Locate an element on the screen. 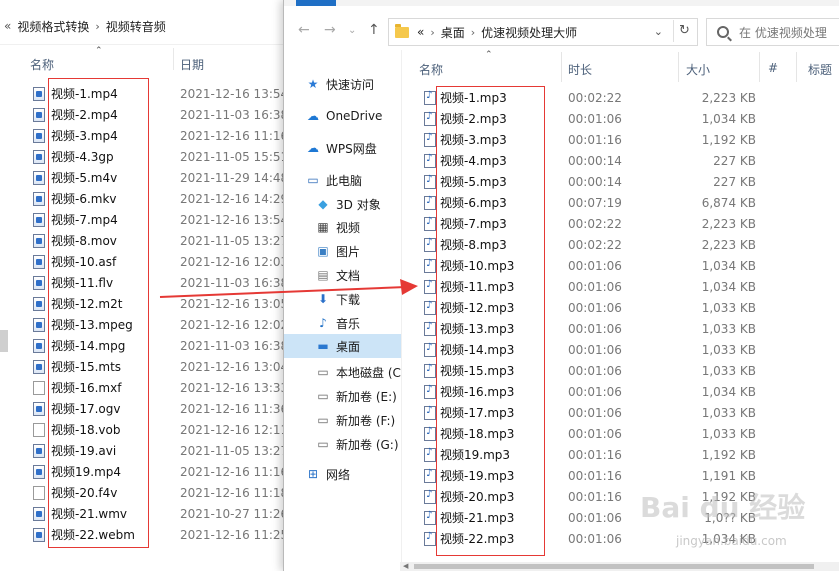  scrollbar-thumb is located at coordinates (614, 566).